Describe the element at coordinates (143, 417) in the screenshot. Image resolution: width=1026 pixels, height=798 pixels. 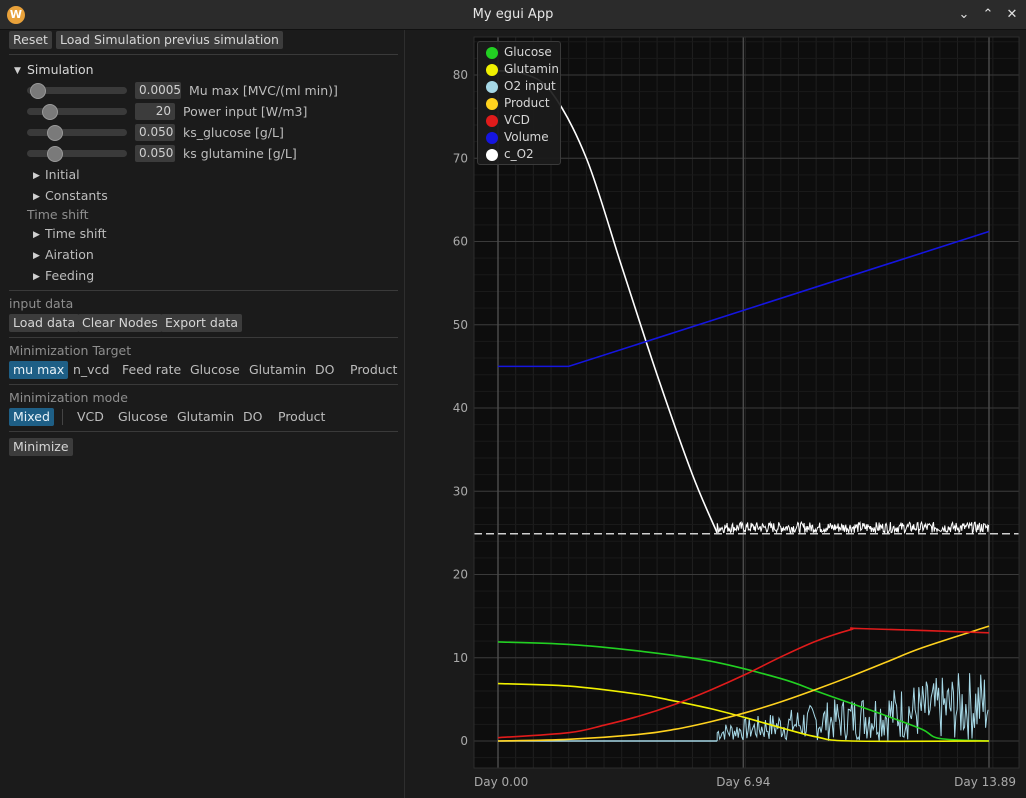
I see `mode-option-glucose: Glucose` at that location.